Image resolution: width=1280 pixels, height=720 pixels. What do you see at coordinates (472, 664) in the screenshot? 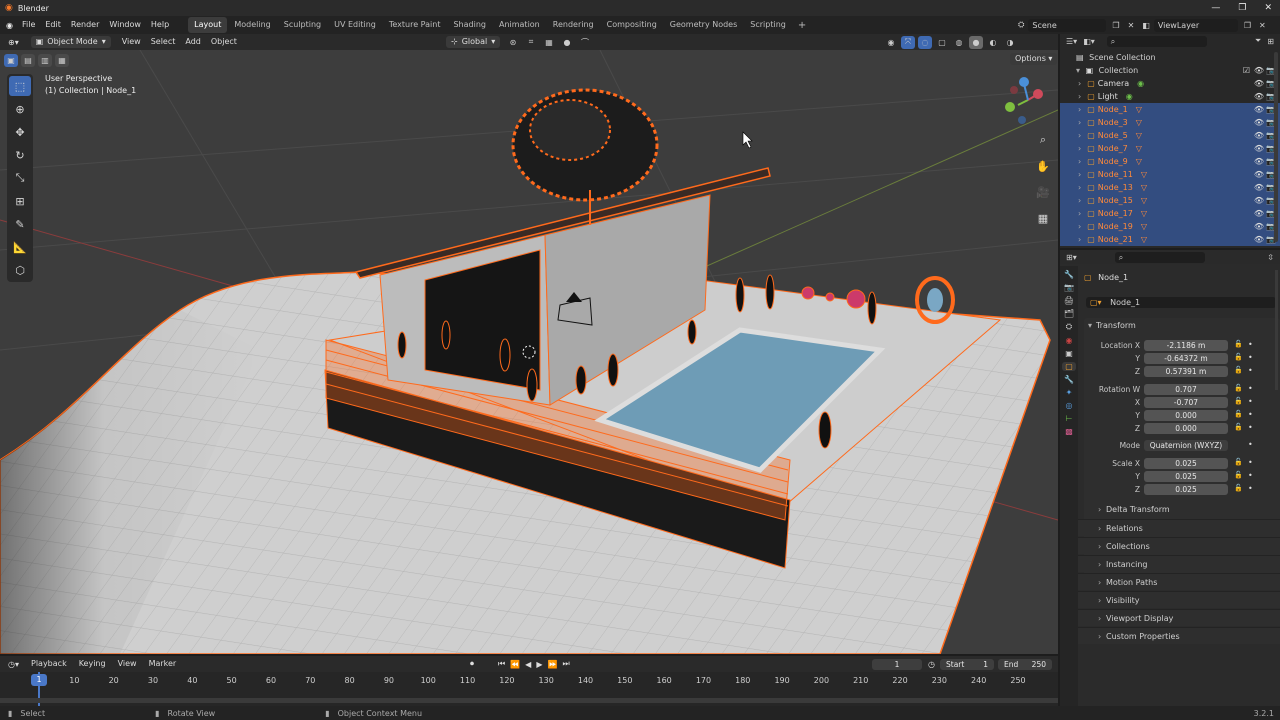
I see `record-icon: ⏺` at bounding box center [472, 664].